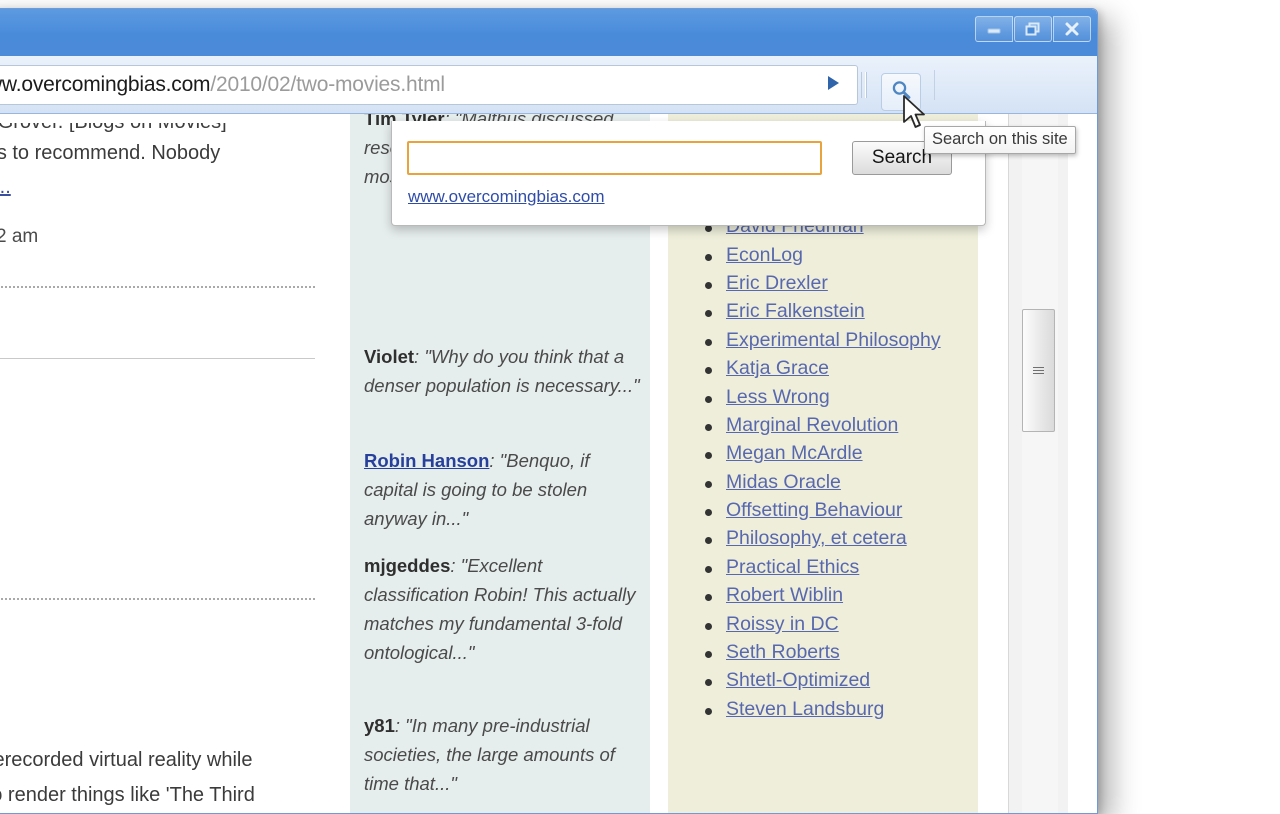 The width and height of the screenshot is (1280, 814). I want to click on search-input, so click(614, 158).